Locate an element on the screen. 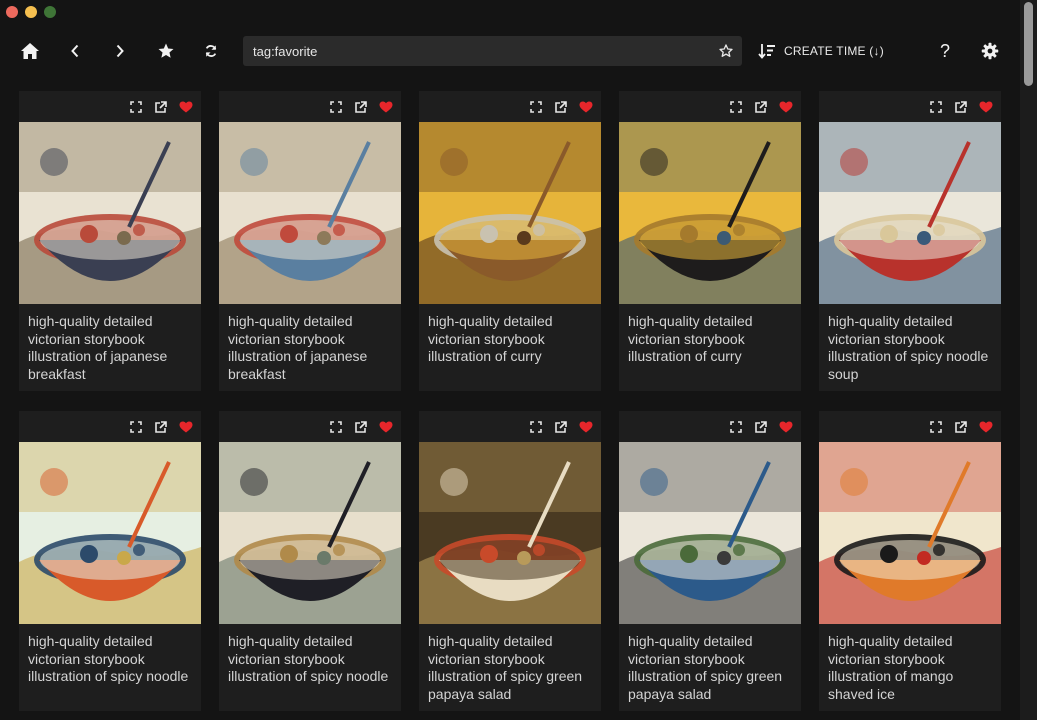 The image size is (1037, 720). favorites-button is located at coordinates (166, 51).